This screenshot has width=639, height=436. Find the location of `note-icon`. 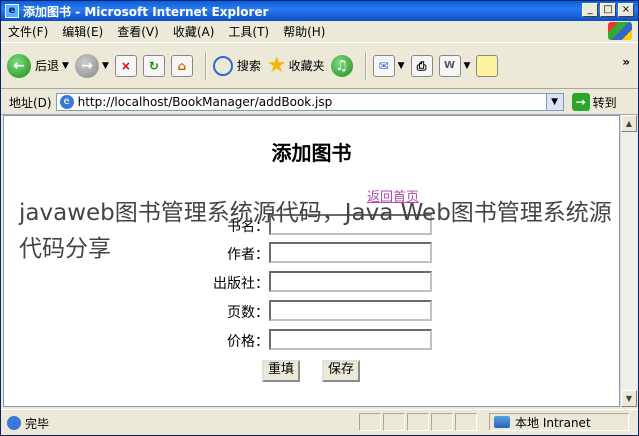

note-icon is located at coordinates (487, 65).